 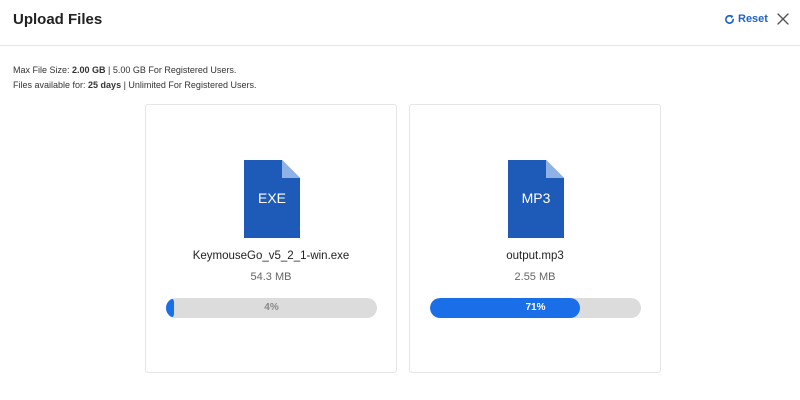 I want to click on upload-progress-bar: 71%, so click(x=535, y=308).